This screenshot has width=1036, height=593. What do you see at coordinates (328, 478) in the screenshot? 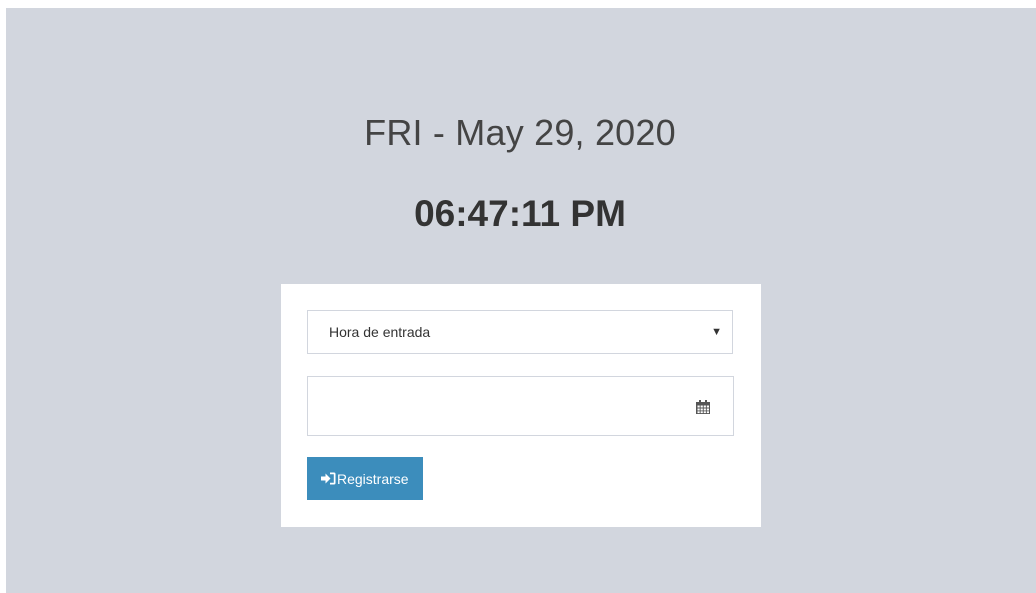
I see `sign-in-icon` at bounding box center [328, 478].